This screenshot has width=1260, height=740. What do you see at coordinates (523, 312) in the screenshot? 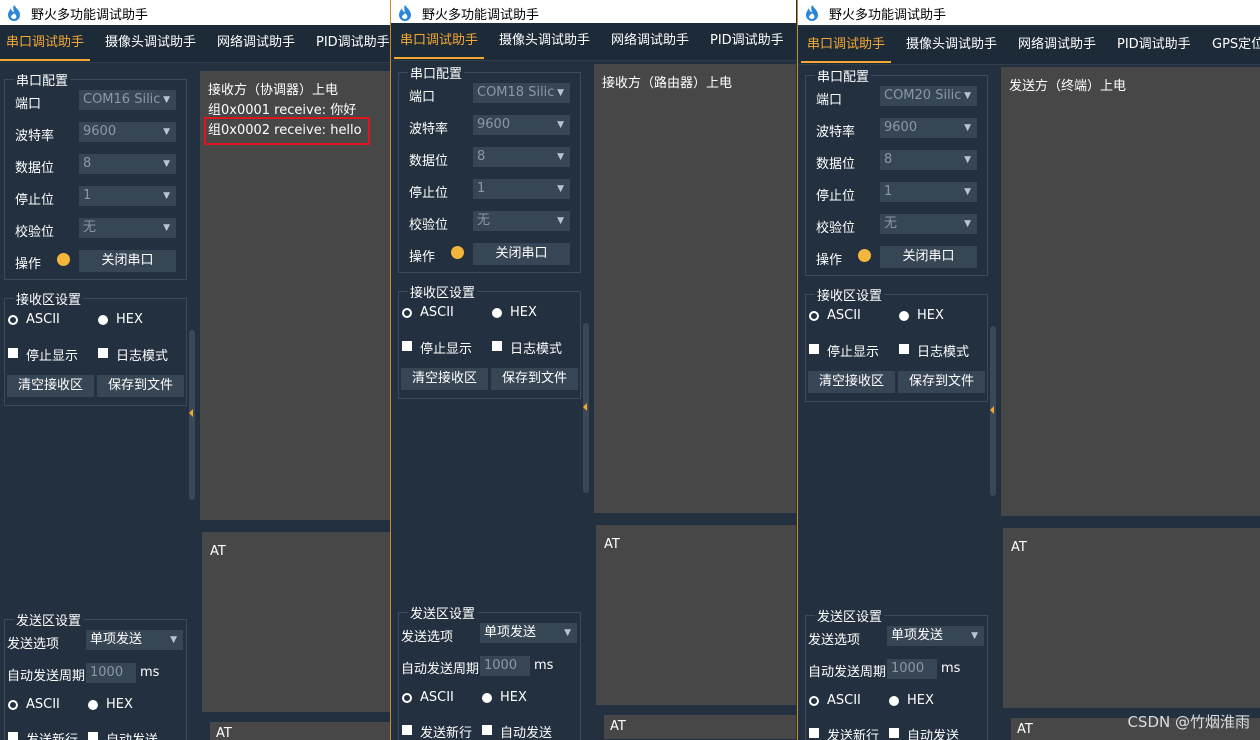
I see `hex-label: HEX` at bounding box center [523, 312].